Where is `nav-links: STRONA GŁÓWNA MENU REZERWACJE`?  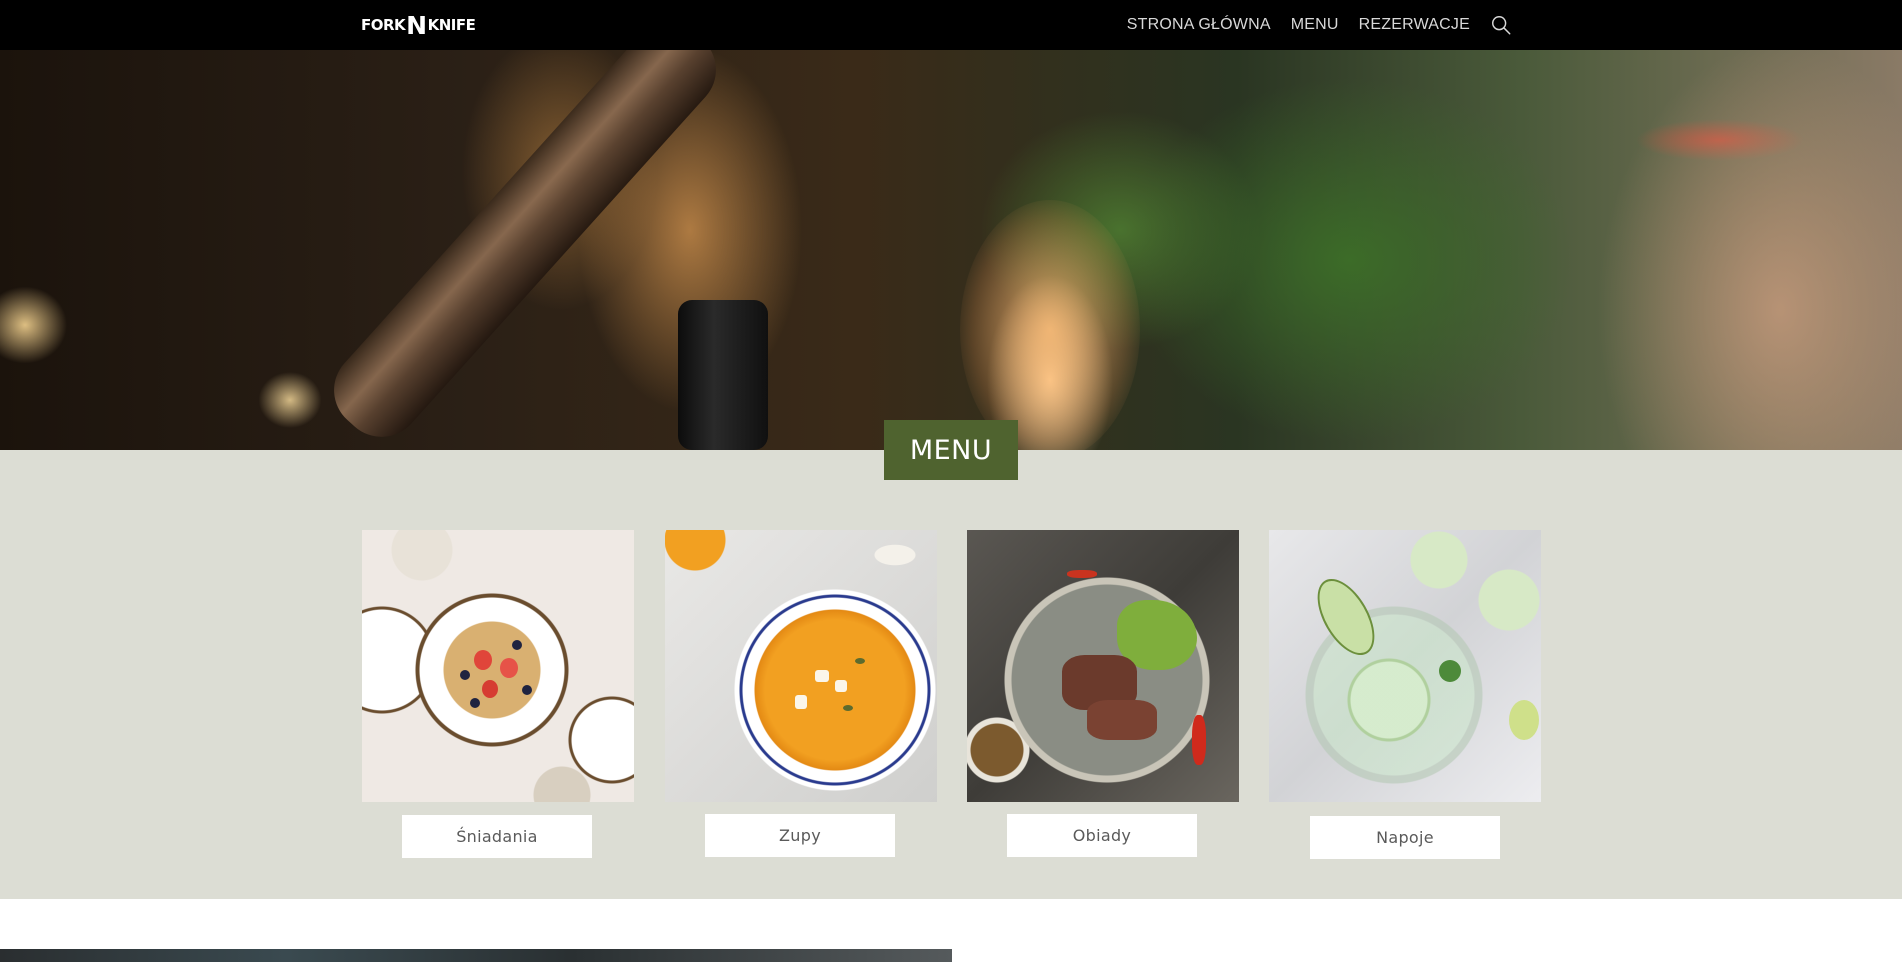 nav-links: STRONA GŁÓWNA MENU REZERWACJE is located at coordinates (1319, 25).